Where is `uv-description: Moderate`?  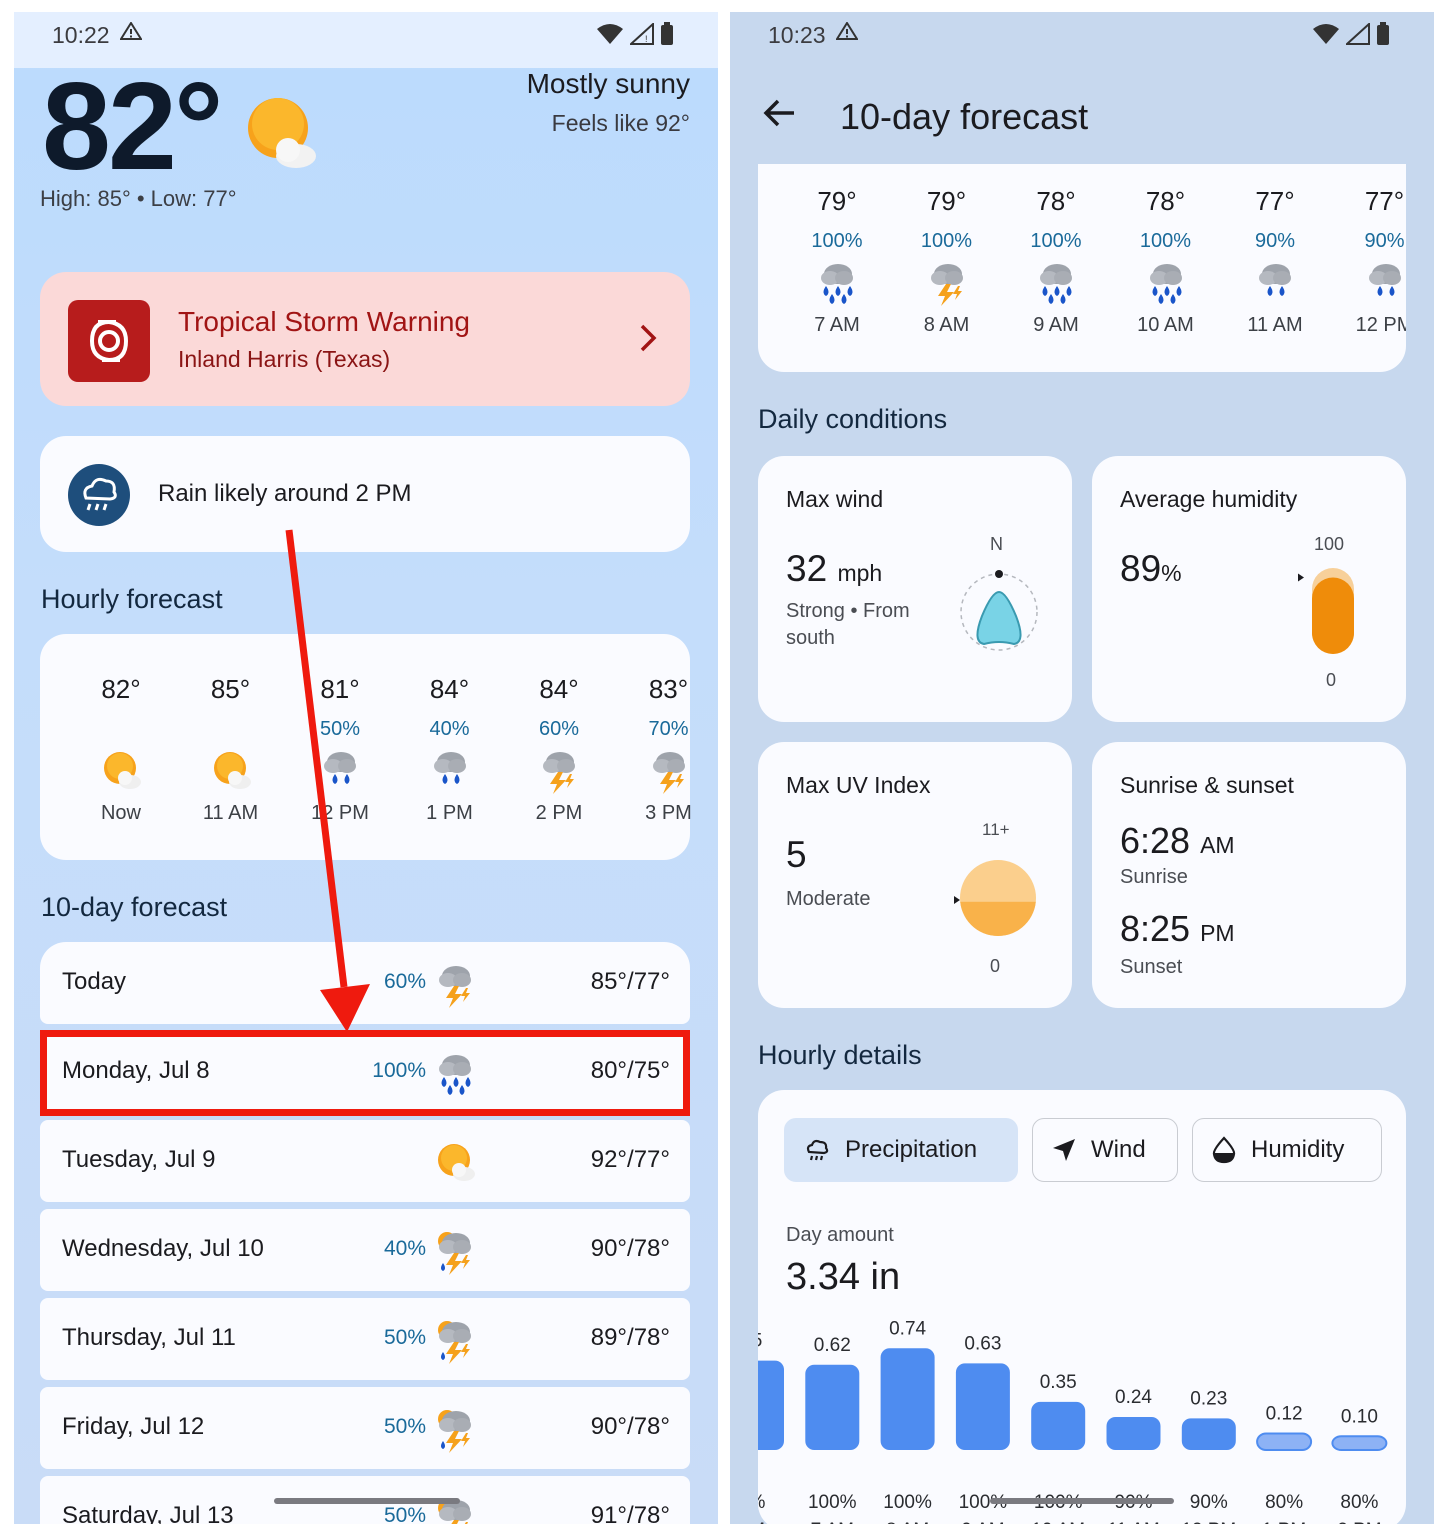 uv-description: Moderate is located at coordinates (828, 899).